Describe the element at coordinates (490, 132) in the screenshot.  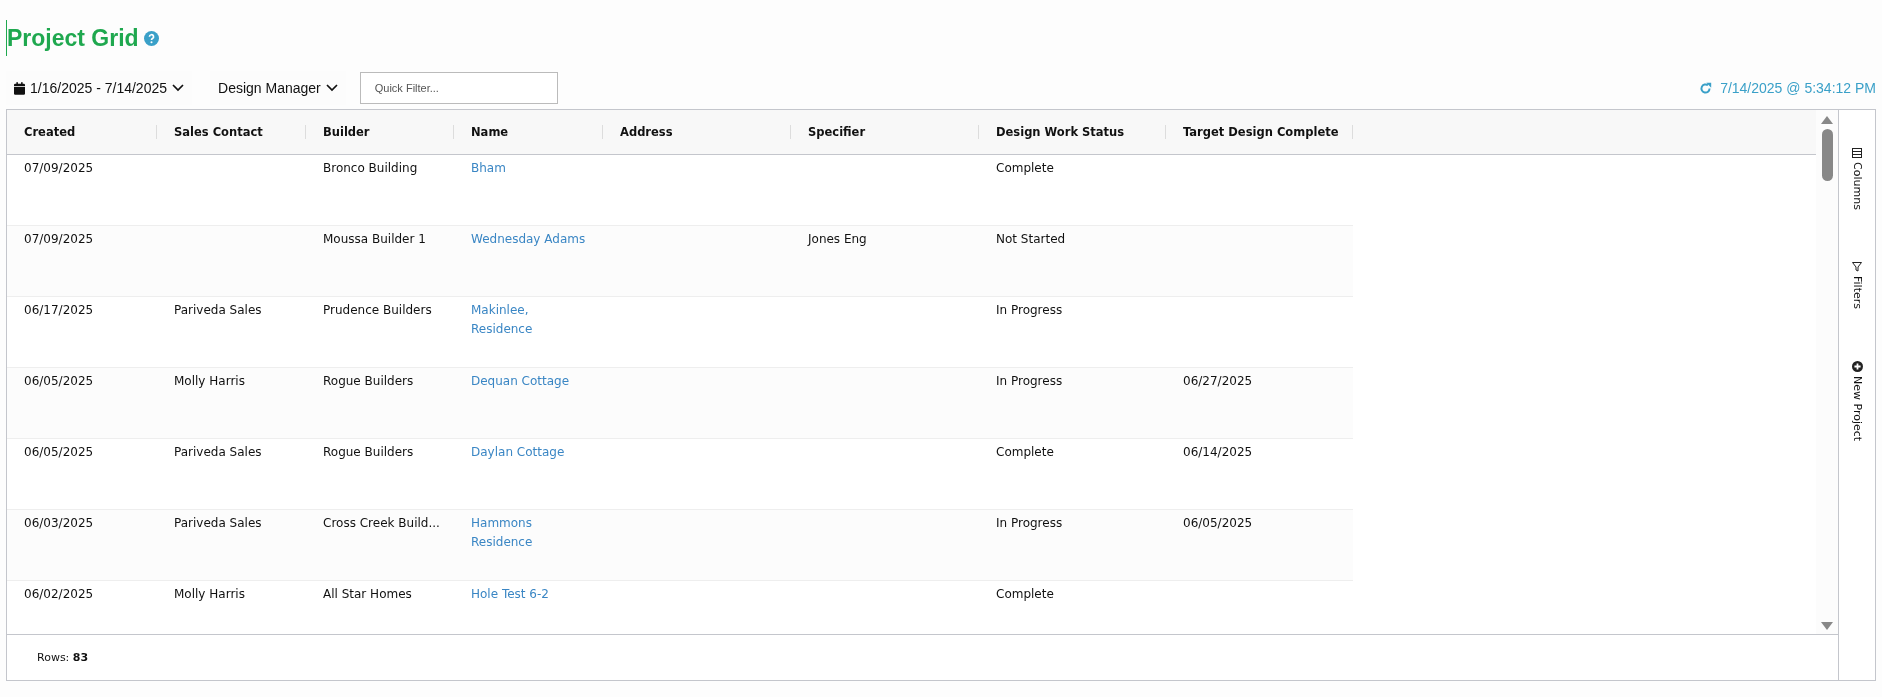
I see `column-header: Name` at that location.